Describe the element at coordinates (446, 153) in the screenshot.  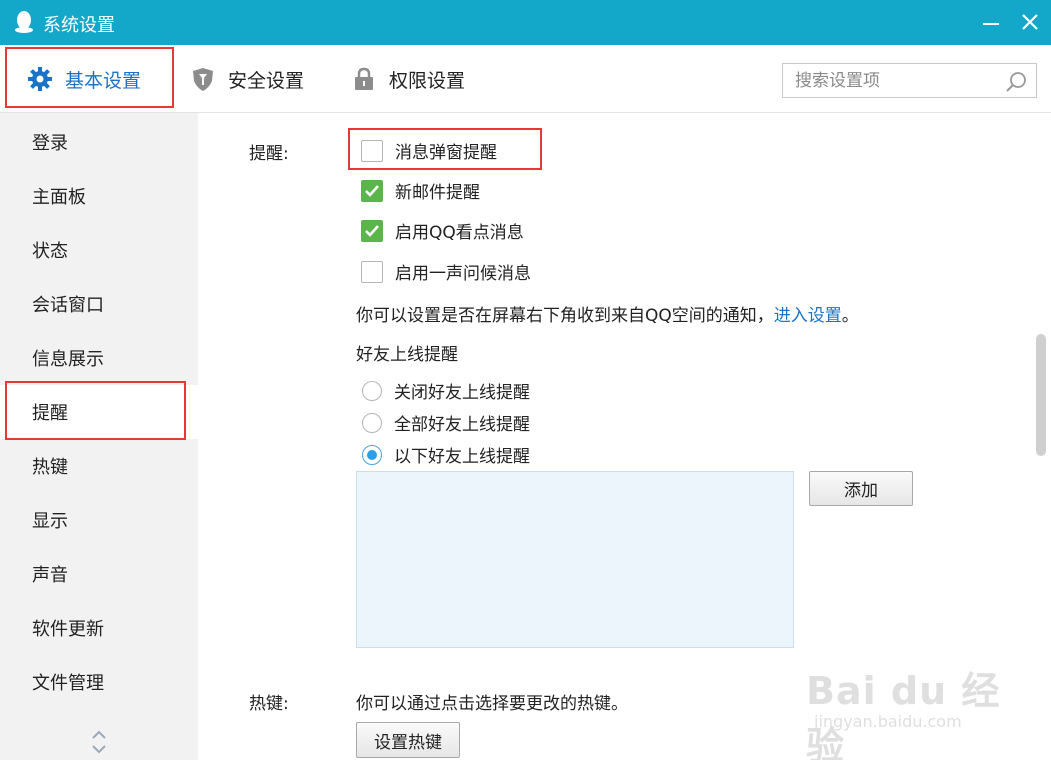
I see `checkbox-label: 消息弹窗提醒` at that location.